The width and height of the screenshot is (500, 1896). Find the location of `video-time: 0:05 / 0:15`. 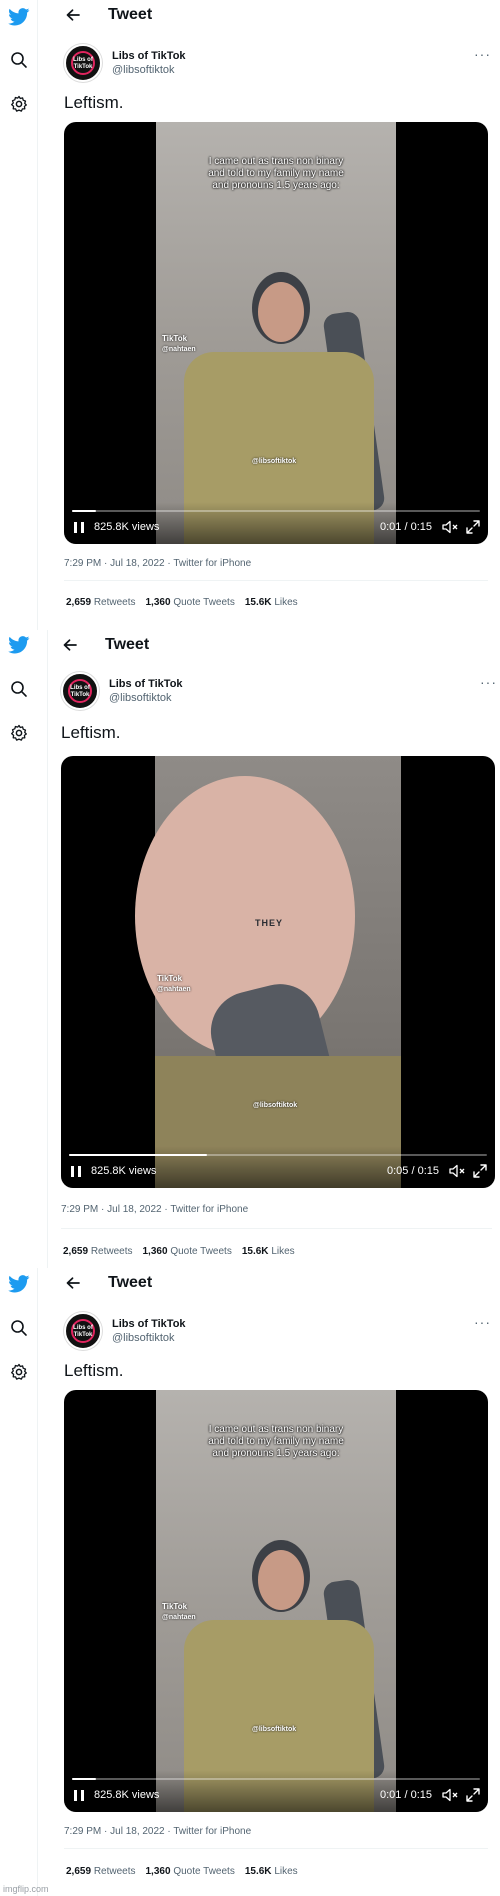

video-time: 0:05 / 0:15 is located at coordinates (413, 1171).